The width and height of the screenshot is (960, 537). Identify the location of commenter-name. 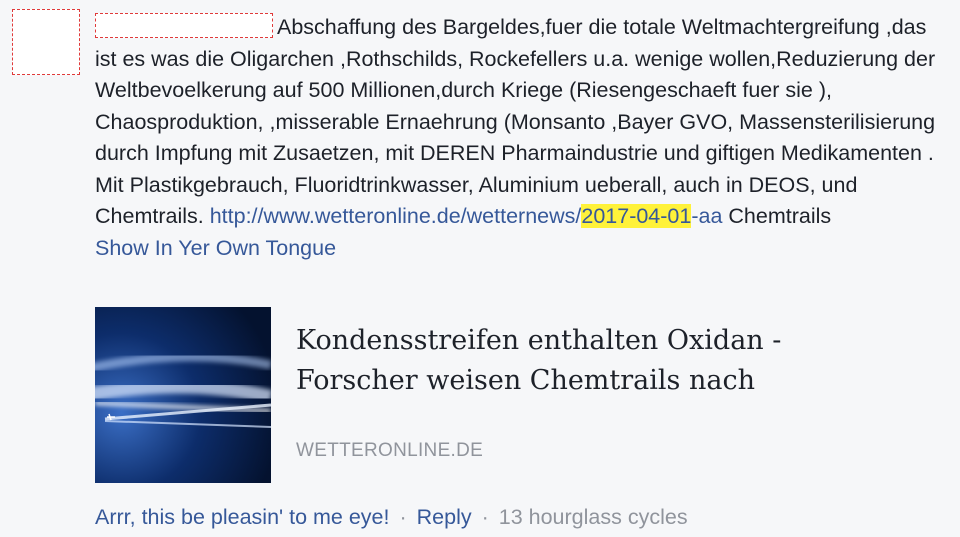
(184, 25).